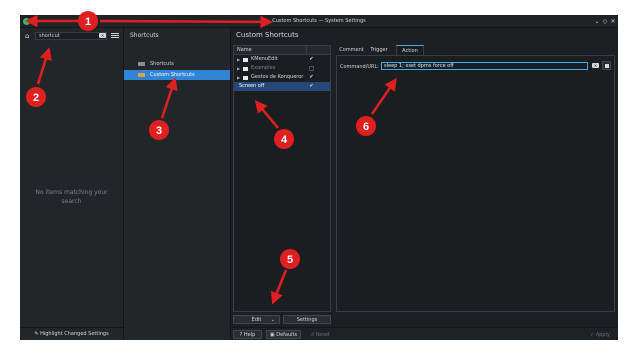  I want to click on category-label: Custom Shortcuts, so click(172, 75).